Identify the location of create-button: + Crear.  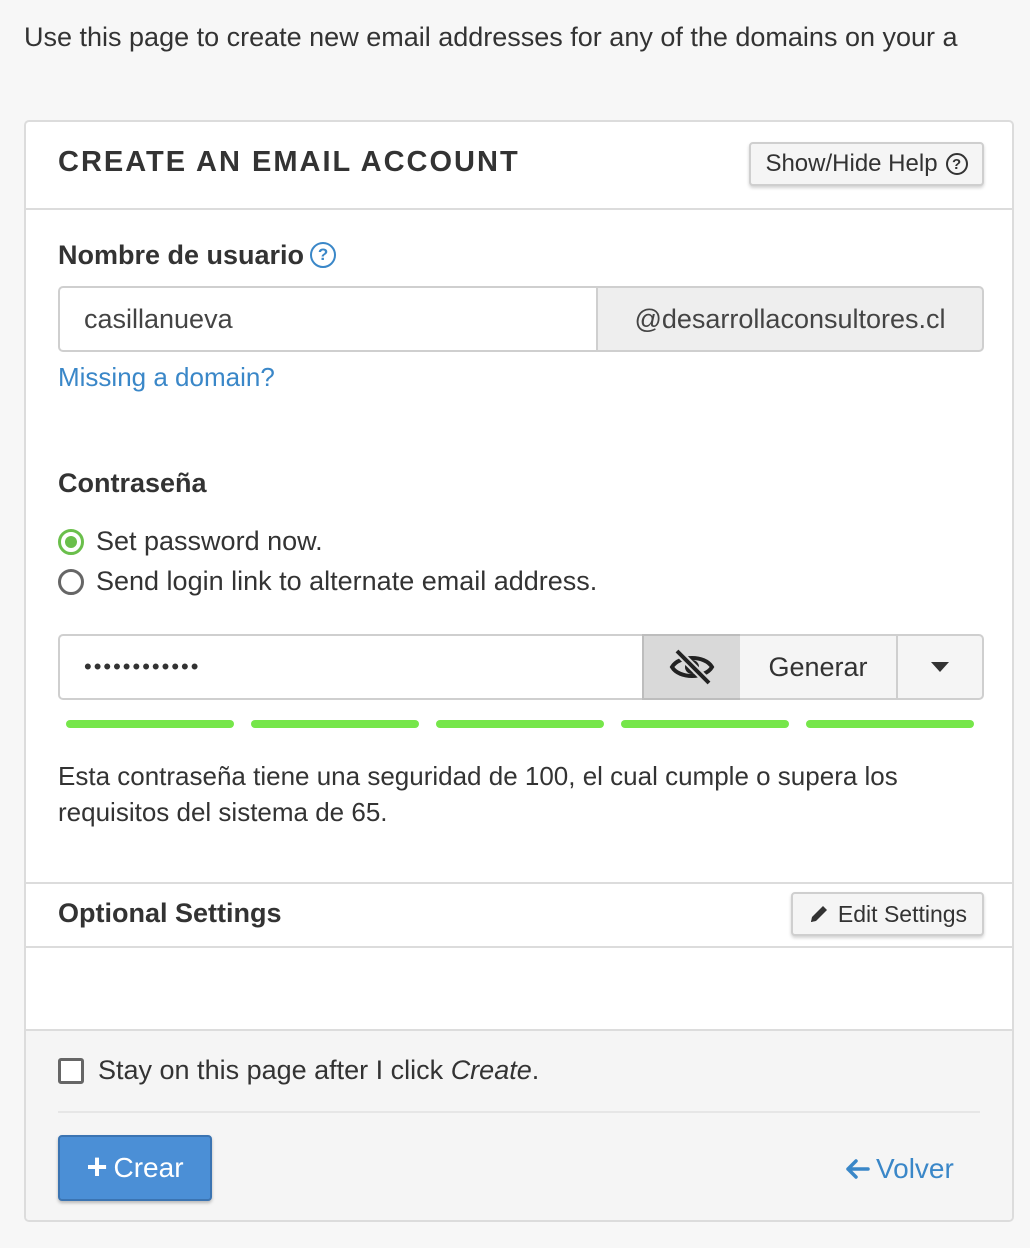
(135, 1168).